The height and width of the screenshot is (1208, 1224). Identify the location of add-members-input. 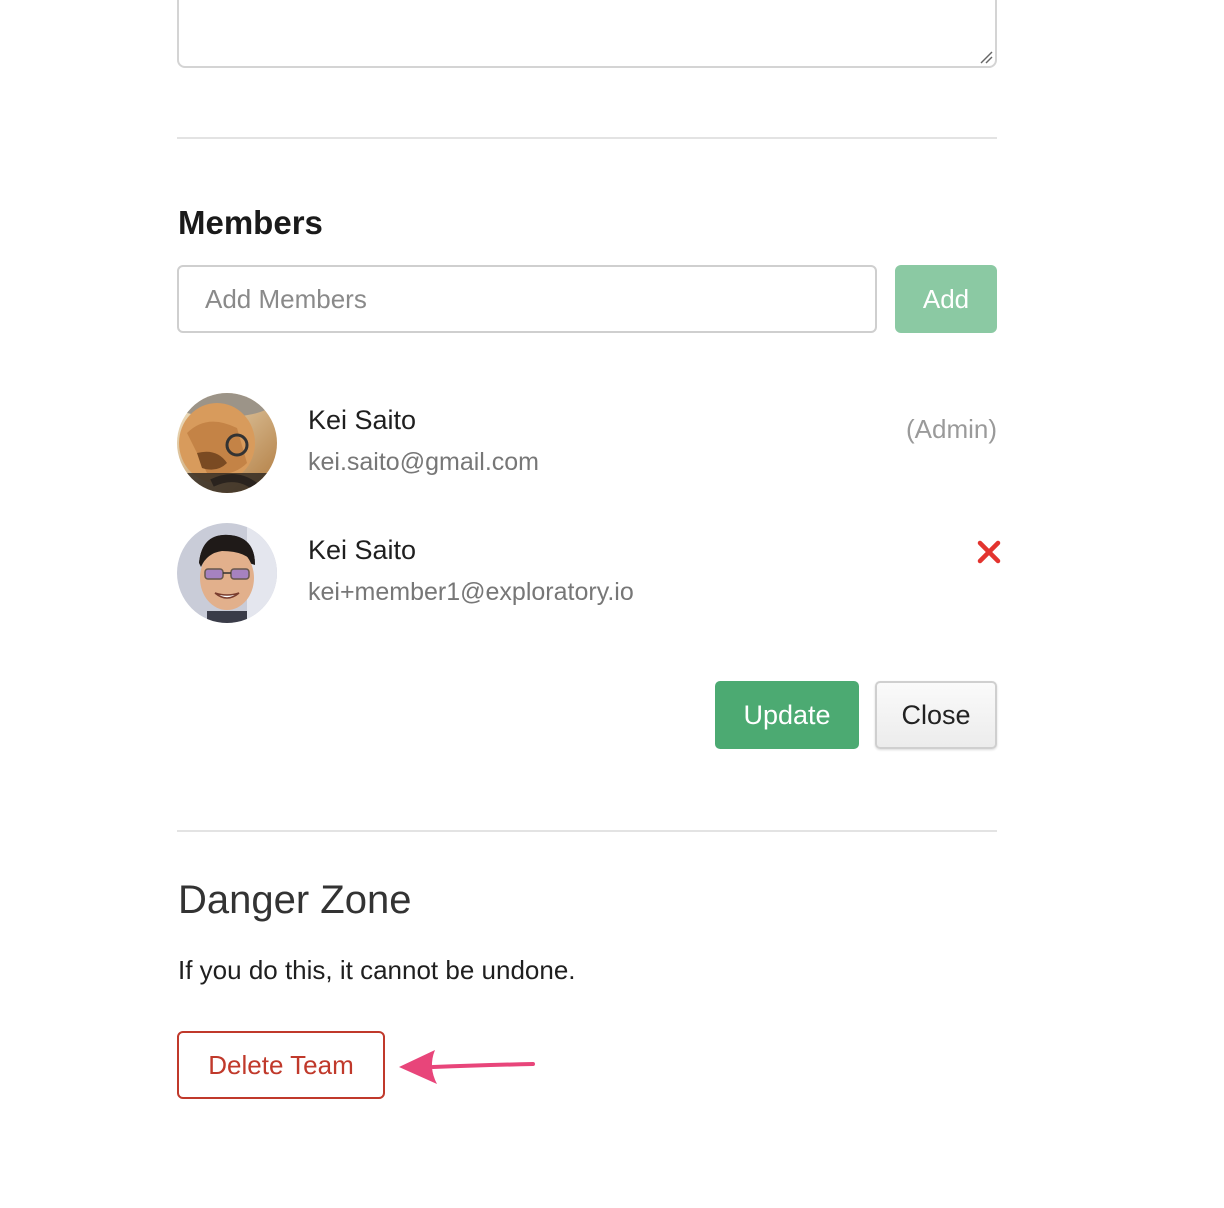
(527, 299).